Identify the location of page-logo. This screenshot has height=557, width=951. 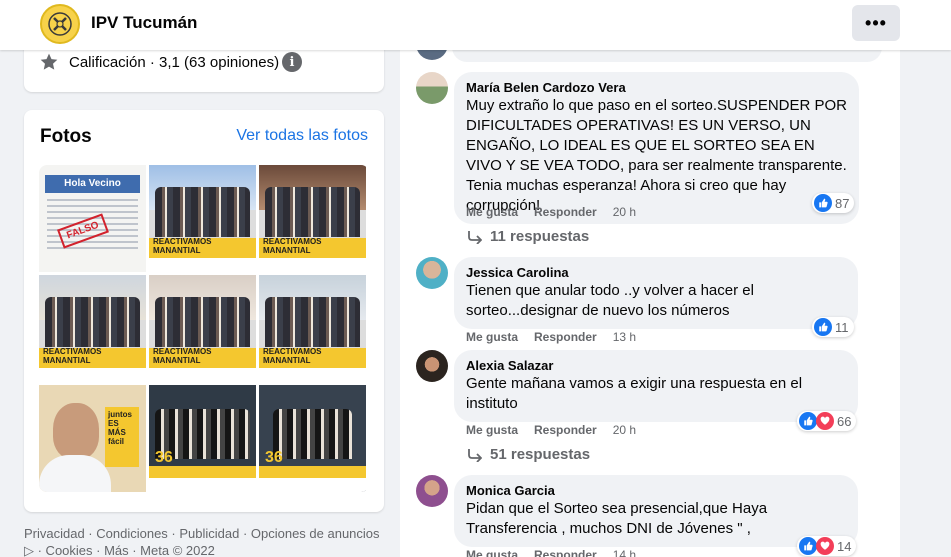
(60, 24).